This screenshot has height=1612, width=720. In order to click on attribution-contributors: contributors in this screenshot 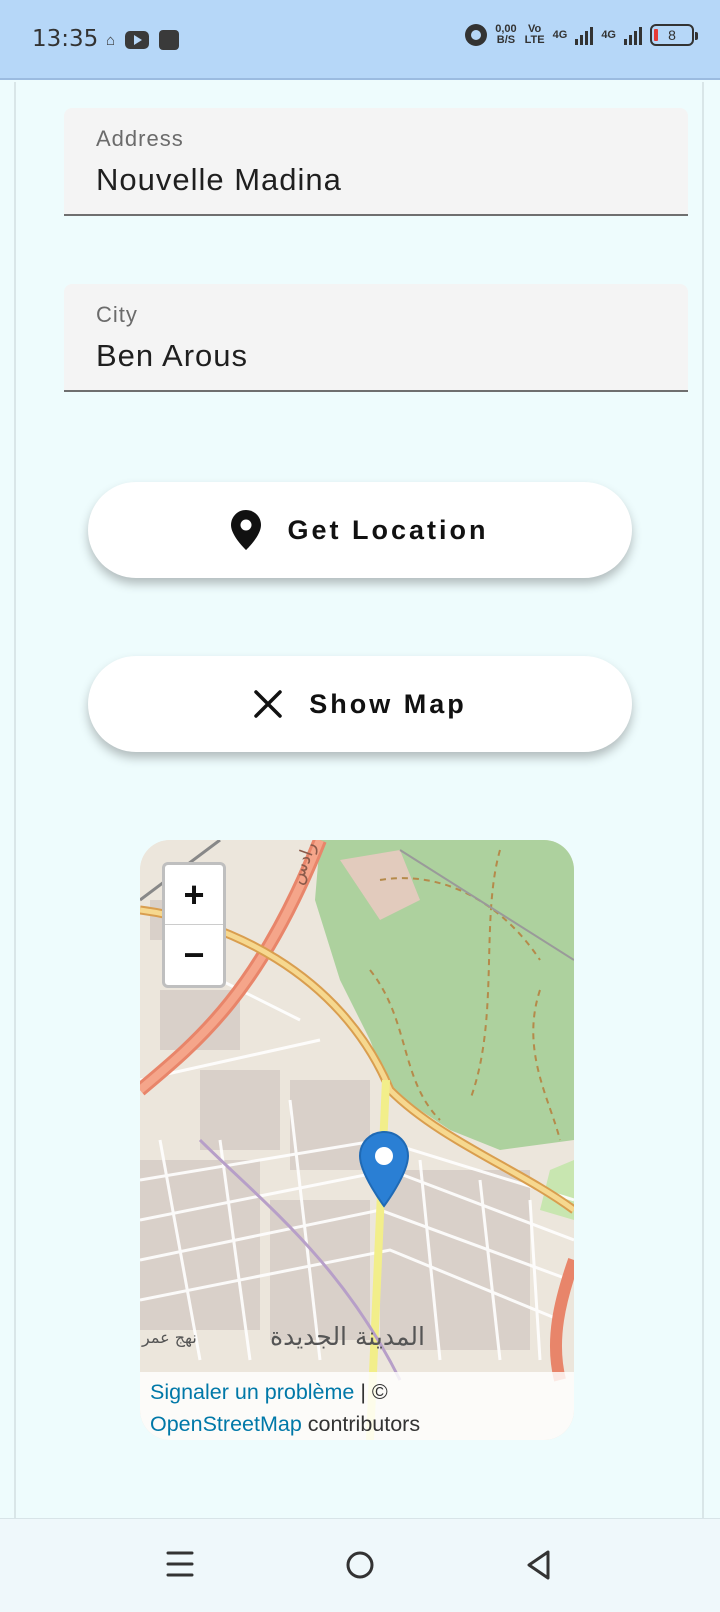, I will do `click(361, 1424)`.